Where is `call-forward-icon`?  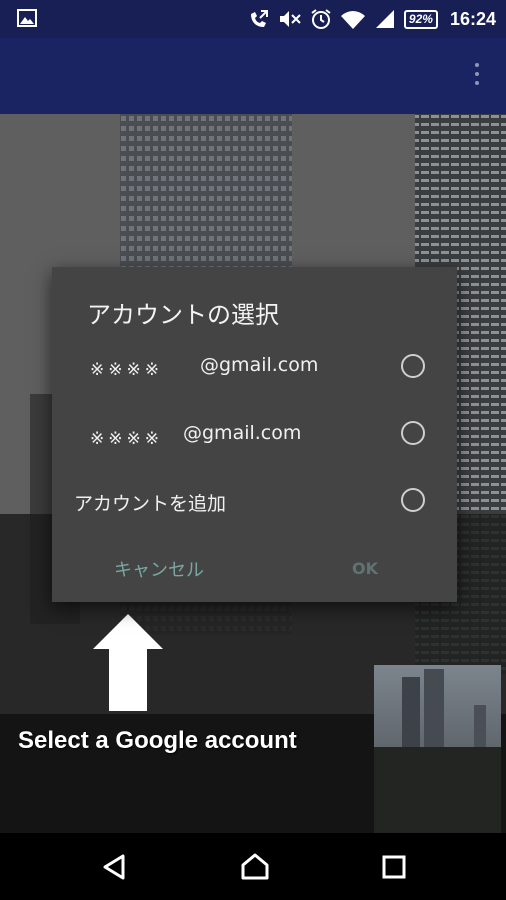
call-forward-icon is located at coordinates (259, 18).